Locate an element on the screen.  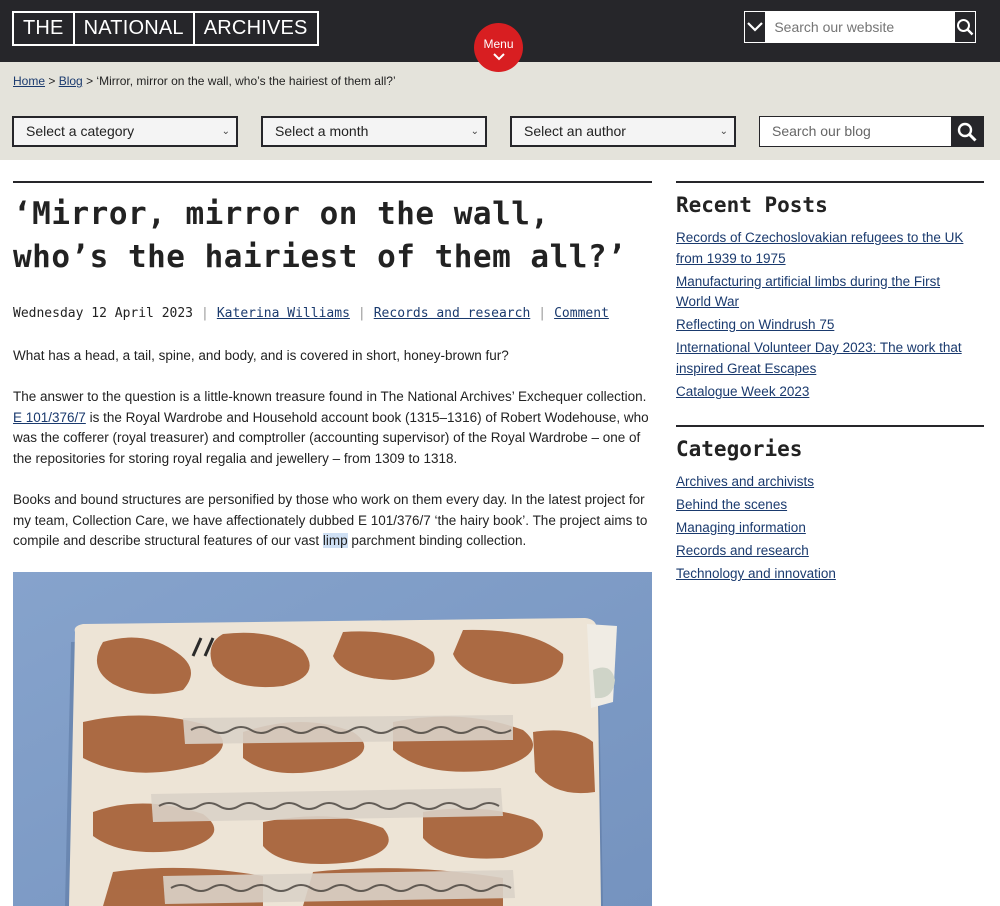
category-select: Select a category ⌄ is located at coordinates (125, 131).